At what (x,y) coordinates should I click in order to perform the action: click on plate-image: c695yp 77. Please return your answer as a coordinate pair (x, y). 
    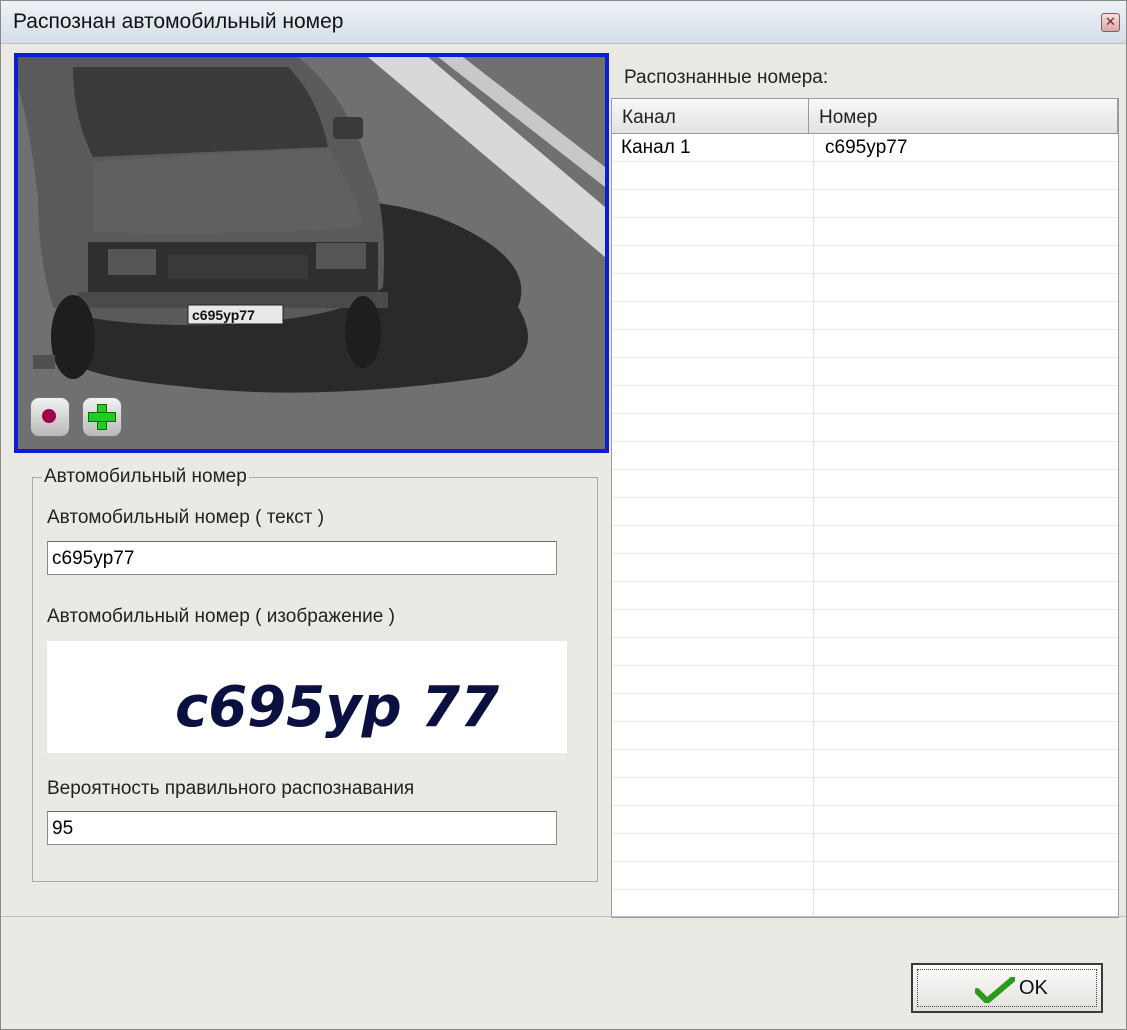
    Looking at the image, I should click on (307, 697).